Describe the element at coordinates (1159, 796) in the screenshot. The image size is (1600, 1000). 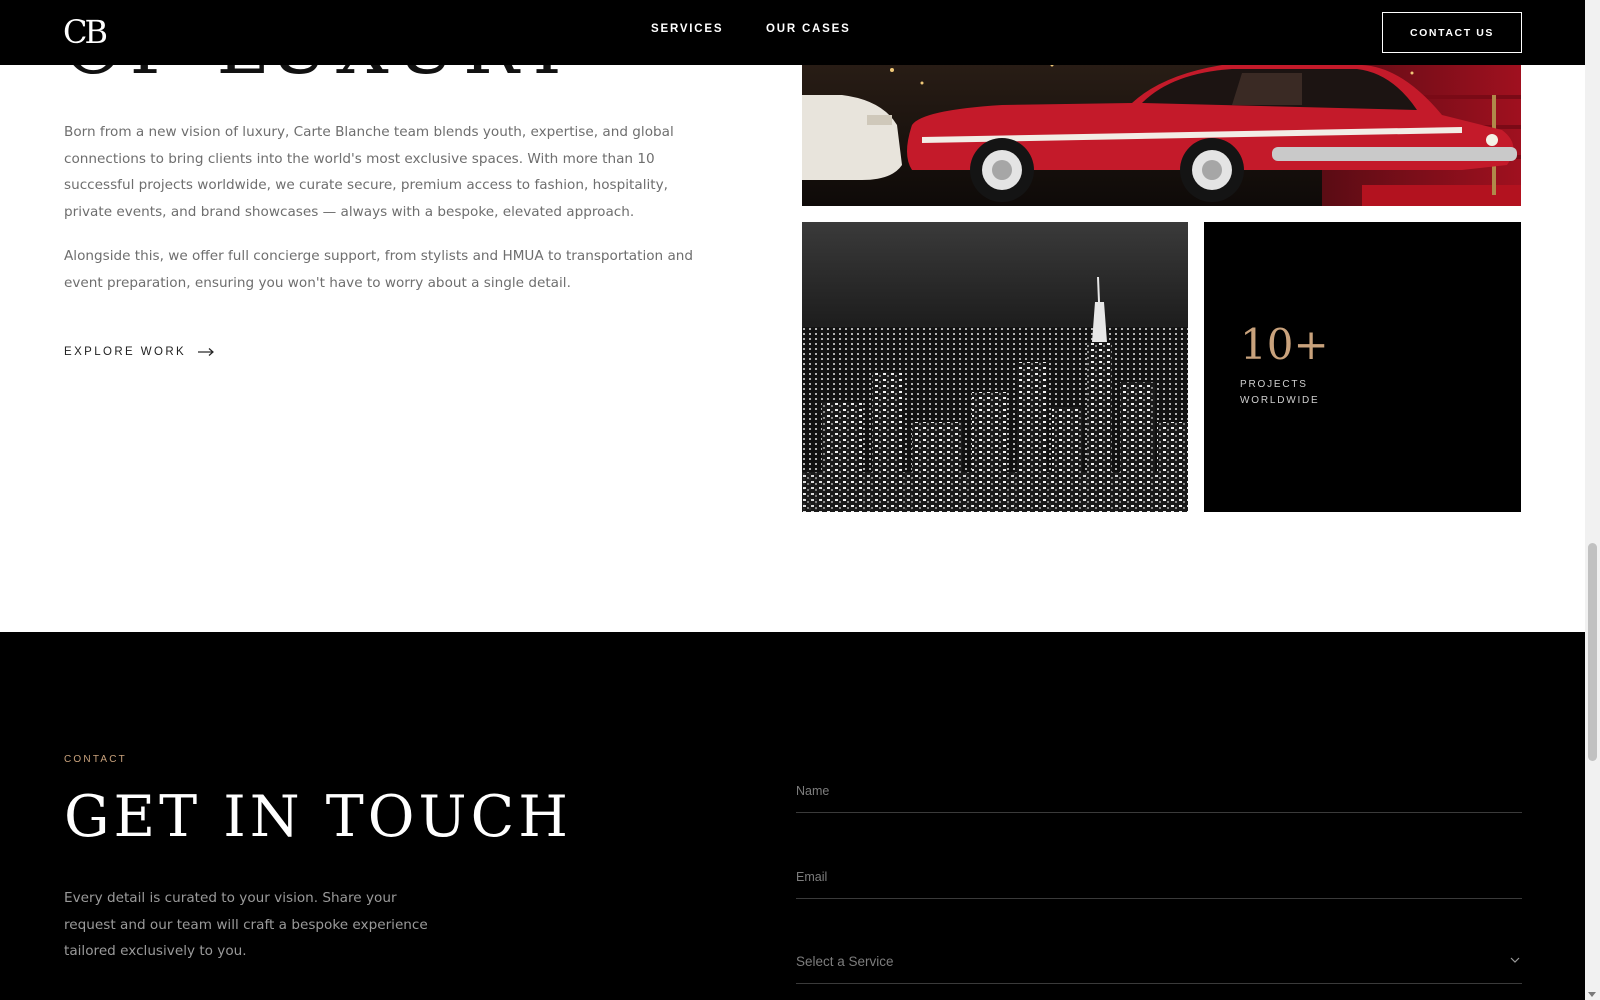
I see `name-field: Name` at that location.